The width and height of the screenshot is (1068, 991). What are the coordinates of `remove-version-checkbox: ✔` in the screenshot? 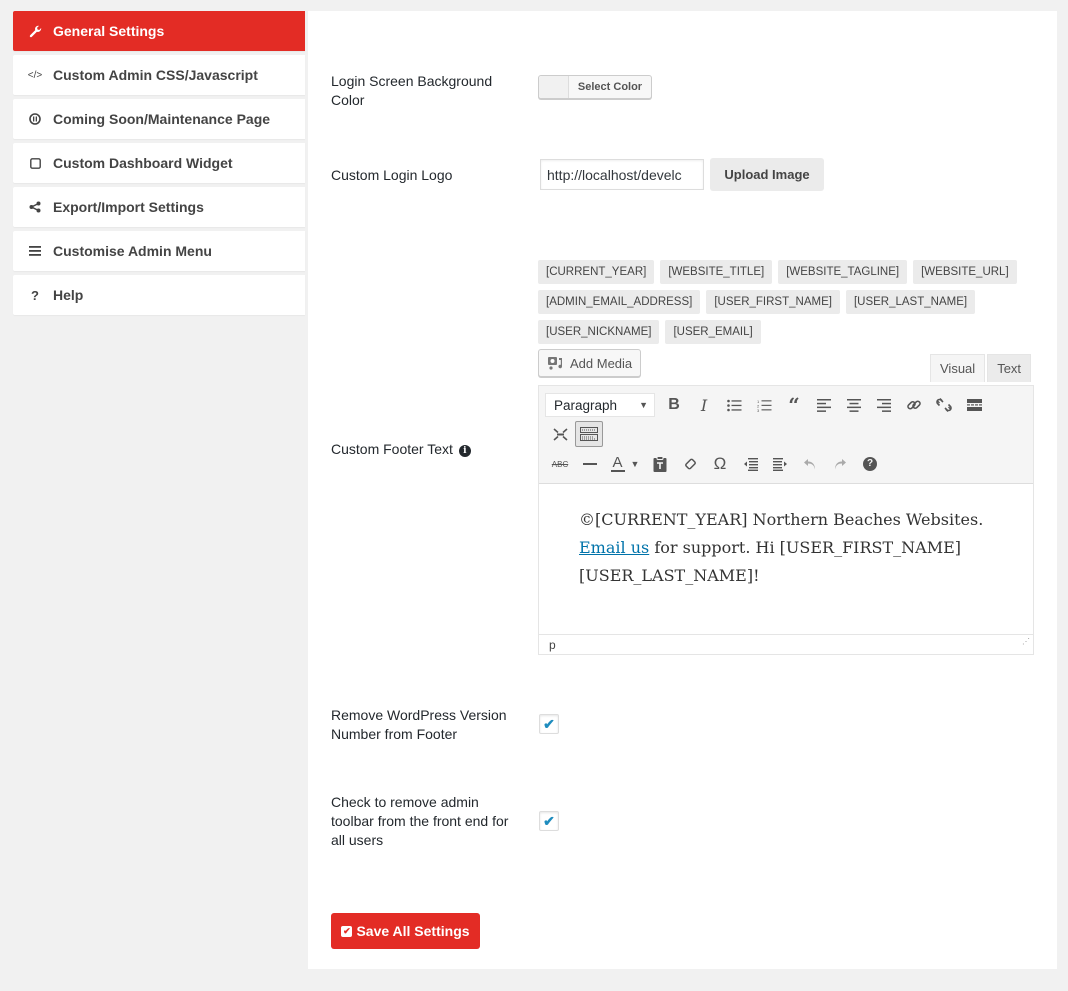 It's located at (549, 724).